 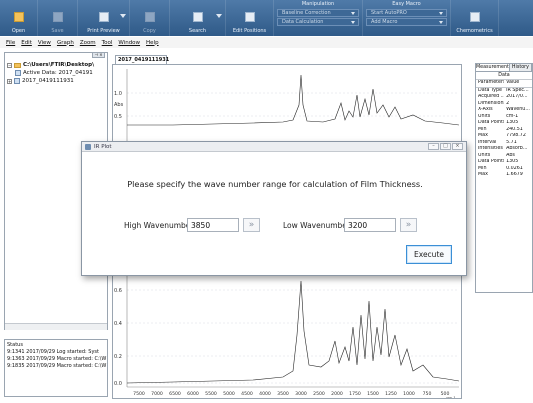 I want to click on close-icon: ×, so click(x=457, y=146).